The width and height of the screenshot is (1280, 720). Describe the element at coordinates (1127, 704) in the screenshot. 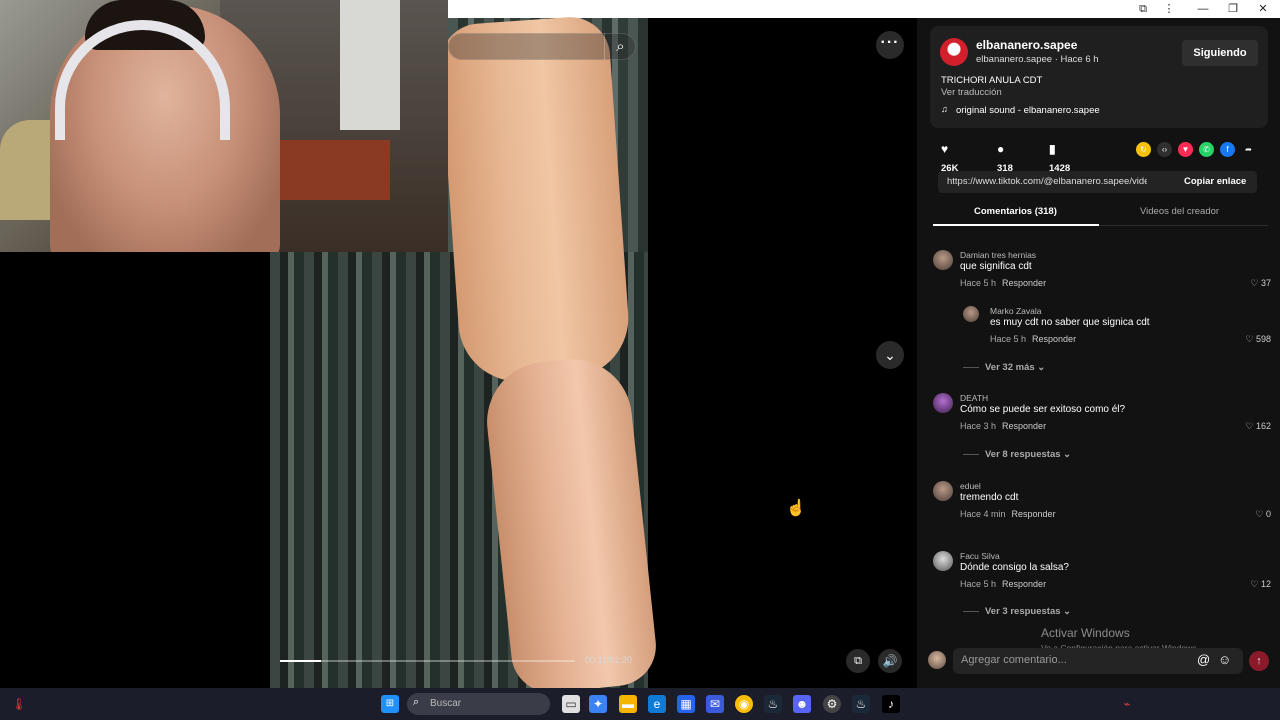

I see `tray-icon: ⌁` at that location.